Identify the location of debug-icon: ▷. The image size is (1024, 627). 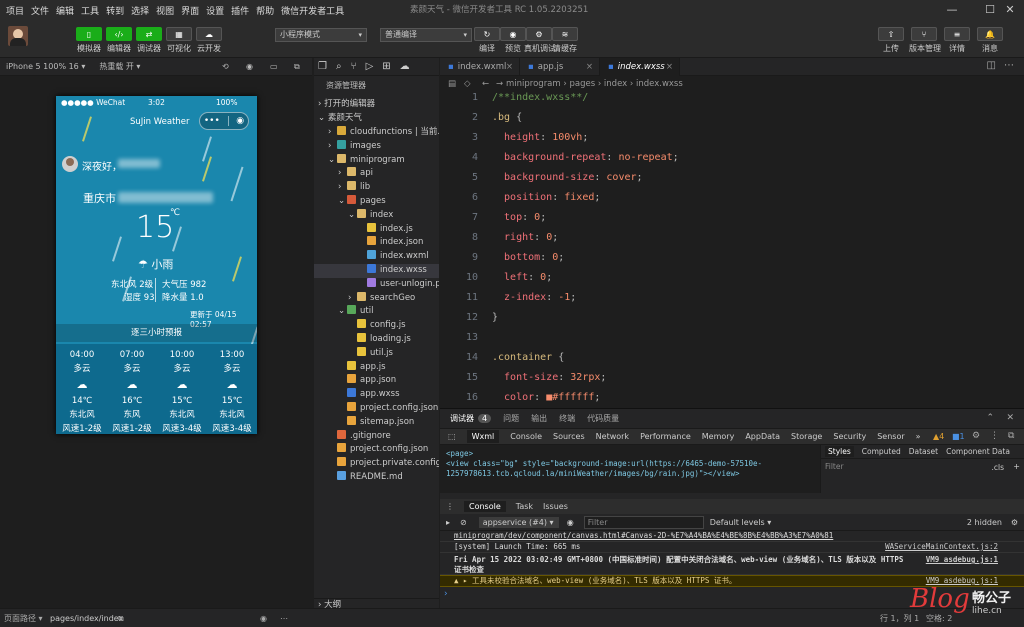
(370, 66).